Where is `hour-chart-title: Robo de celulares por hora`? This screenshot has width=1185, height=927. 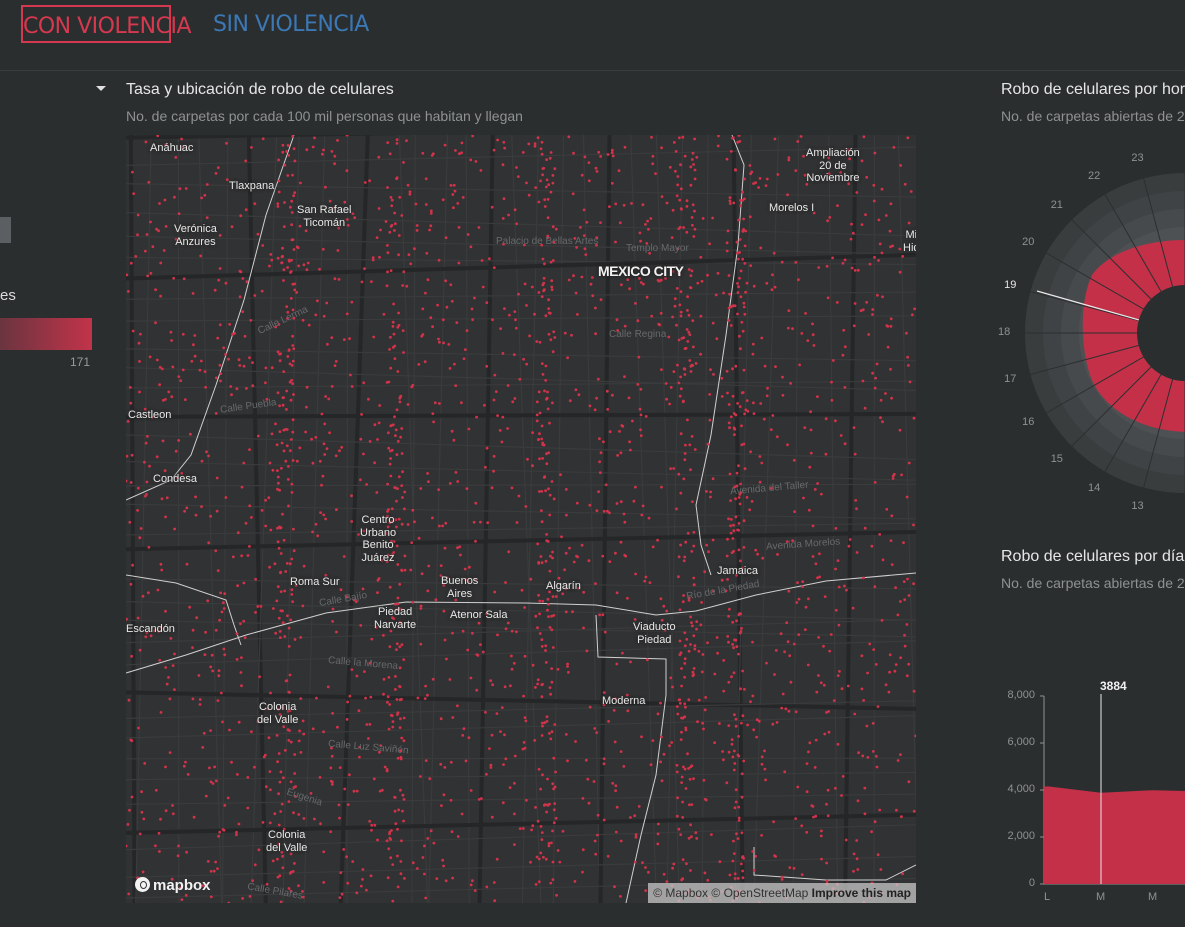 hour-chart-title: Robo de celulares por hora is located at coordinates (1093, 89).